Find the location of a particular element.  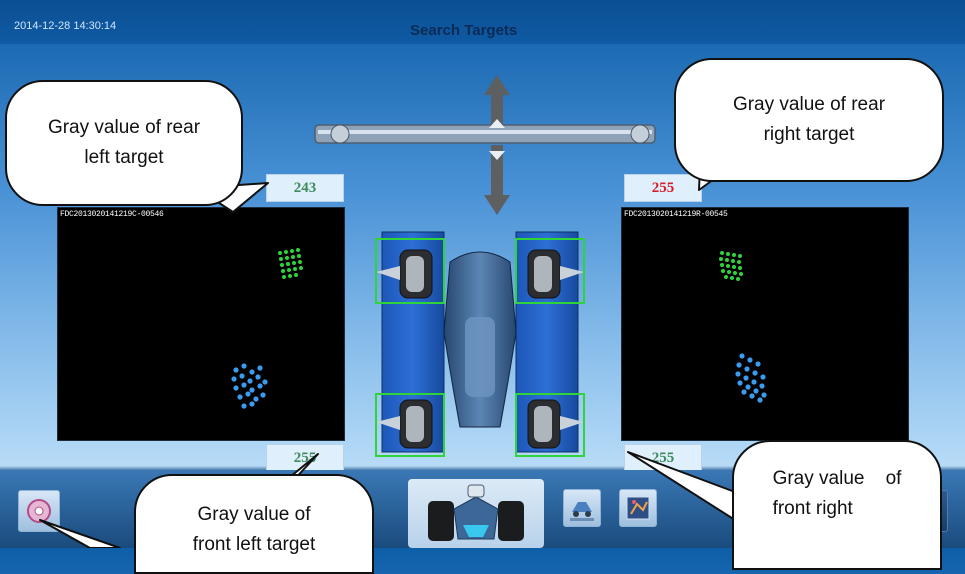

callout-front-left-line1: Gray value of is located at coordinates (254, 514).